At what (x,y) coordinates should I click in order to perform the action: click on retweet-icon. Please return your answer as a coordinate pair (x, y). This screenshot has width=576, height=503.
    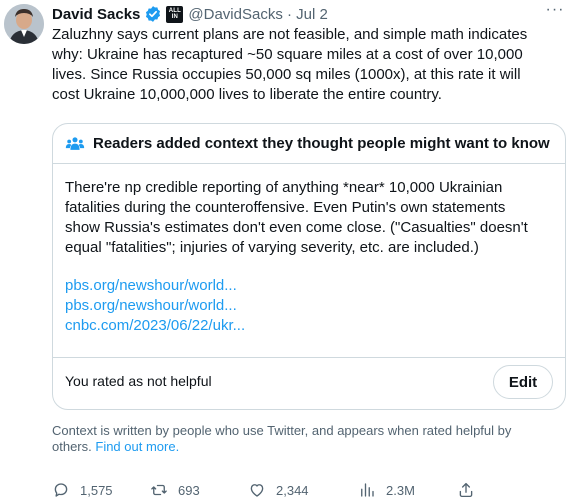
    Looking at the image, I should click on (159, 490).